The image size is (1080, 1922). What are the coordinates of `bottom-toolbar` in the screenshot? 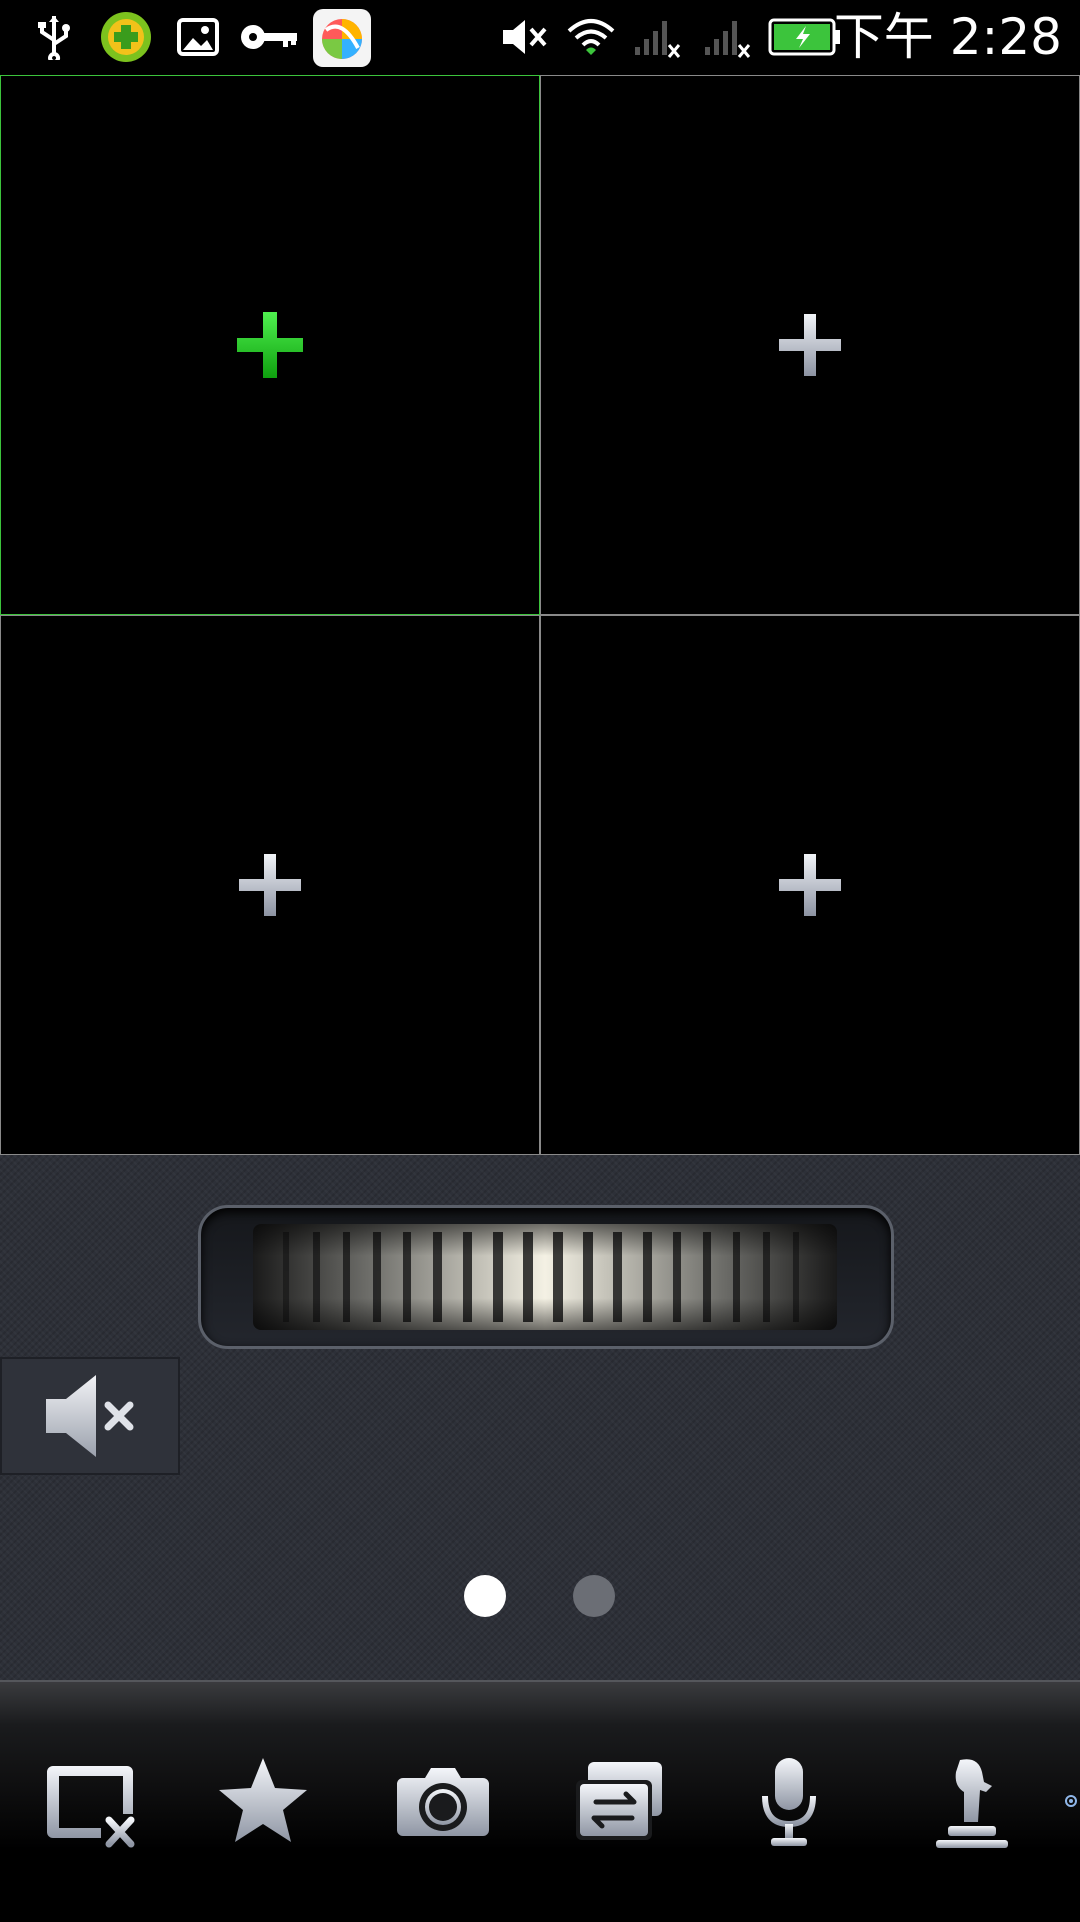 It's located at (540, 1801).